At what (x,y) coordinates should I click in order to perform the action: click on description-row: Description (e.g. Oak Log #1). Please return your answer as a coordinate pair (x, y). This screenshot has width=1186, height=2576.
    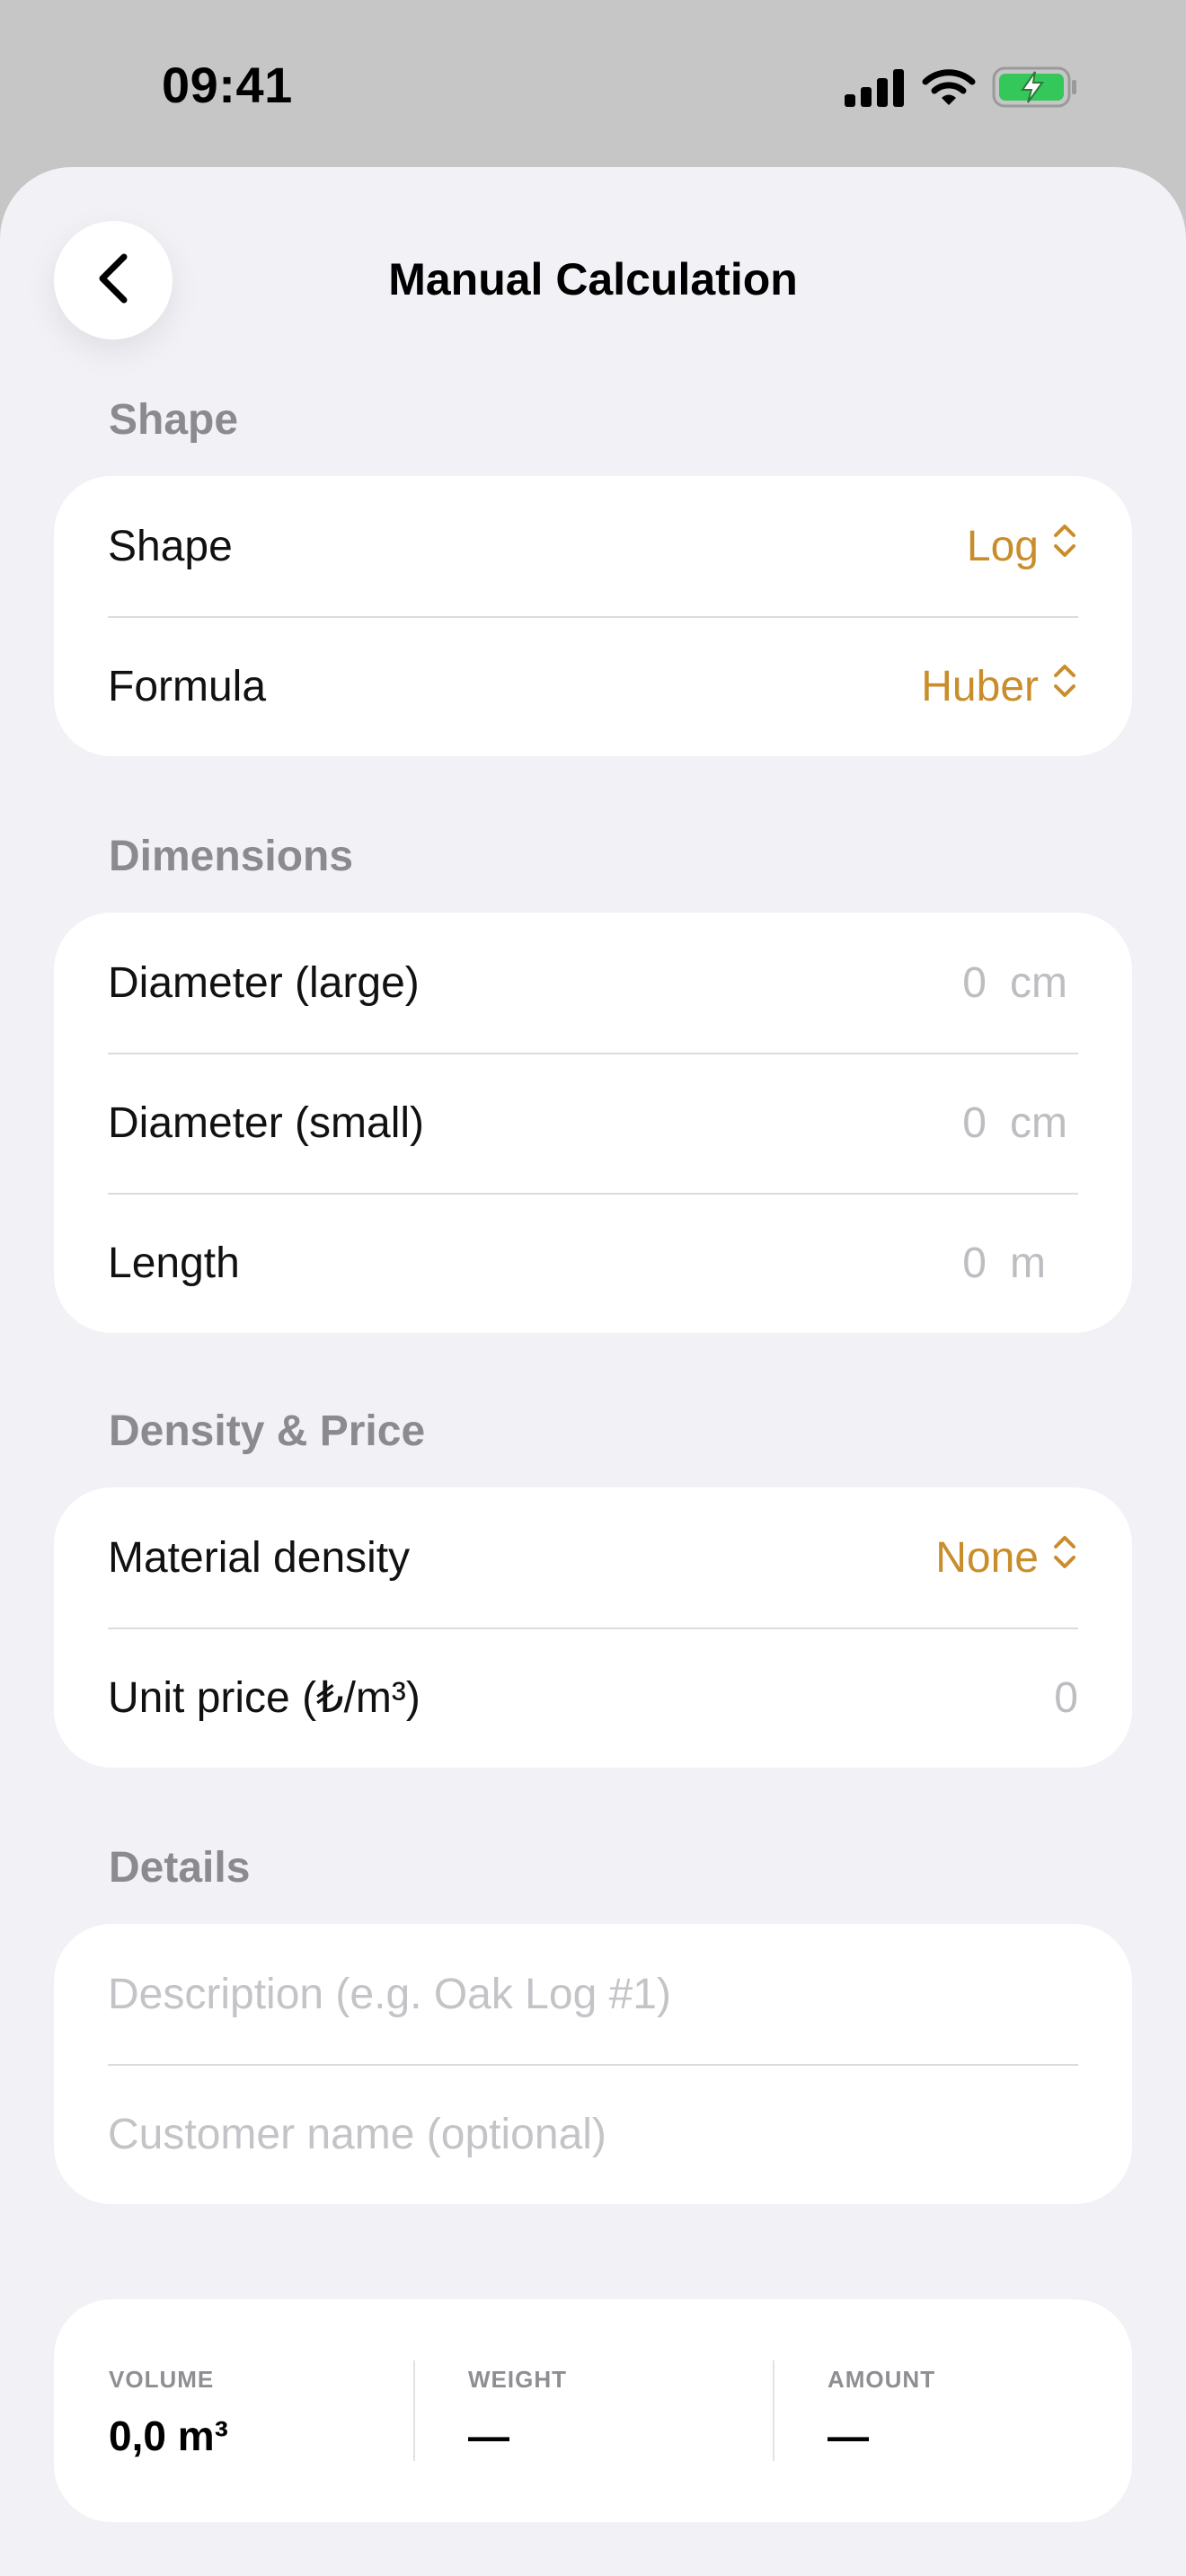
    Looking at the image, I should click on (593, 1994).